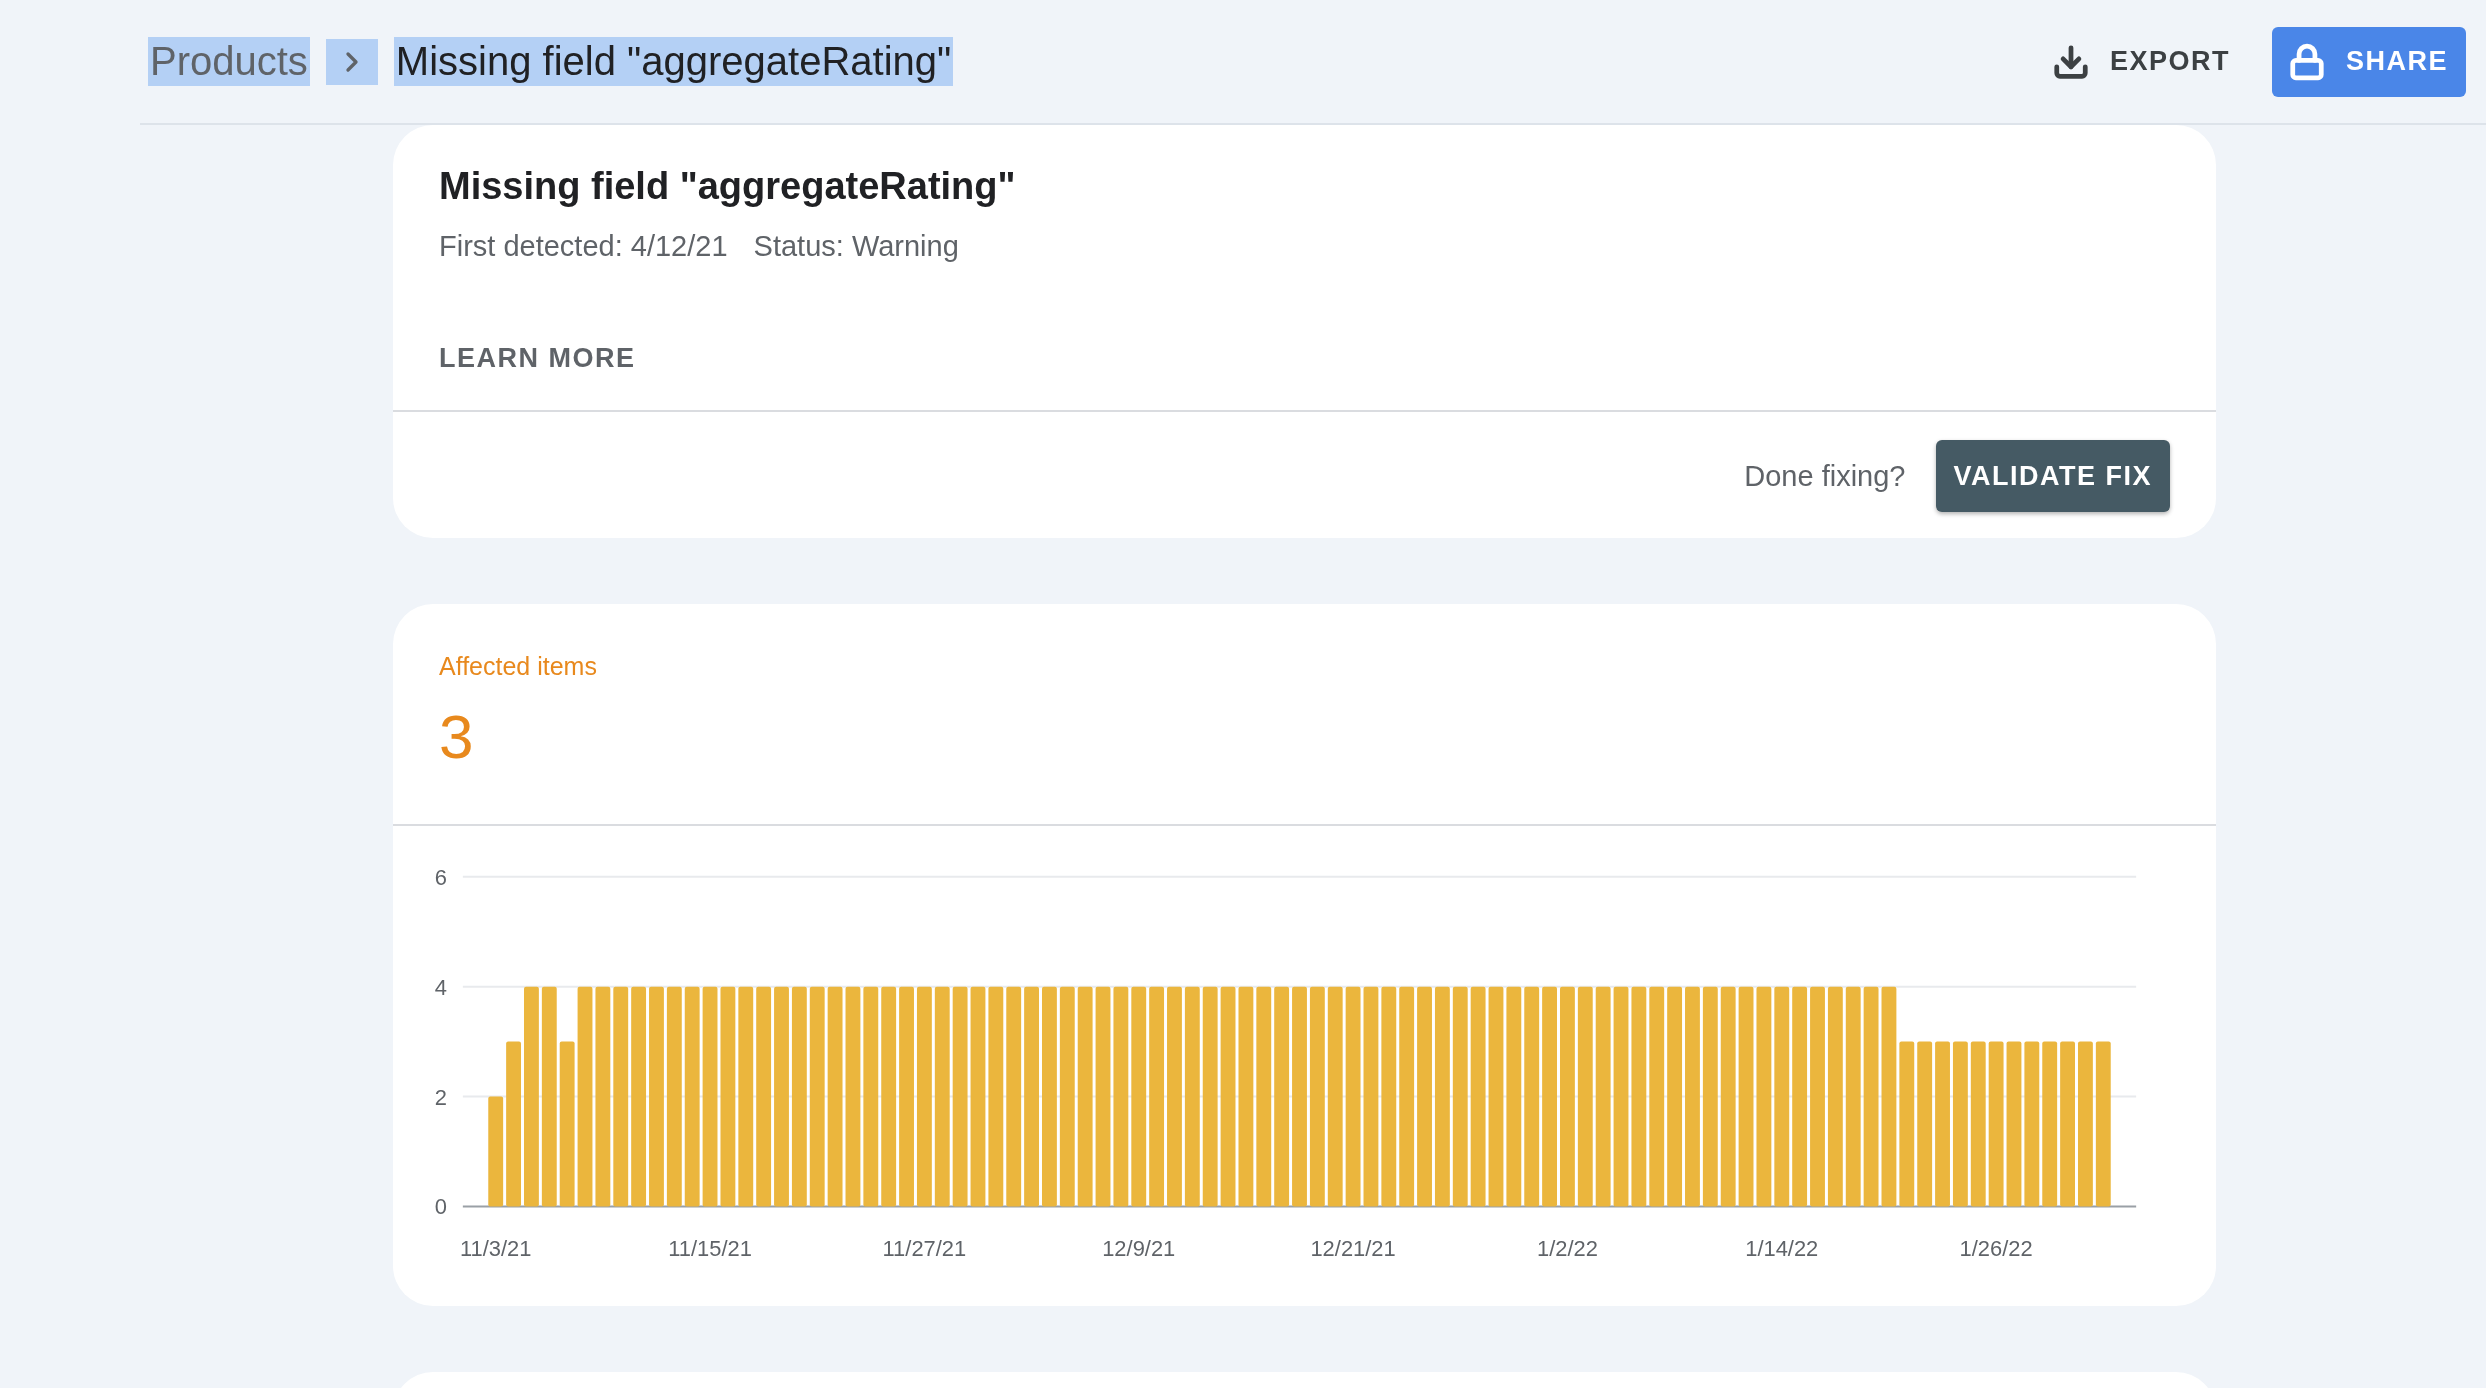 Image resolution: width=2486 pixels, height=1388 pixels. What do you see at coordinates (351, 61) in the screenshot?
I see `chevron-right-icon` at bounding box center [351, 61].